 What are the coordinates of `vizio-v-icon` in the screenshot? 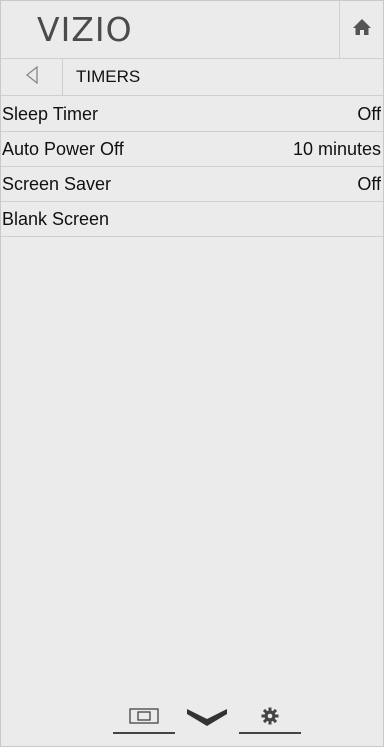 It's located at (207, 718).